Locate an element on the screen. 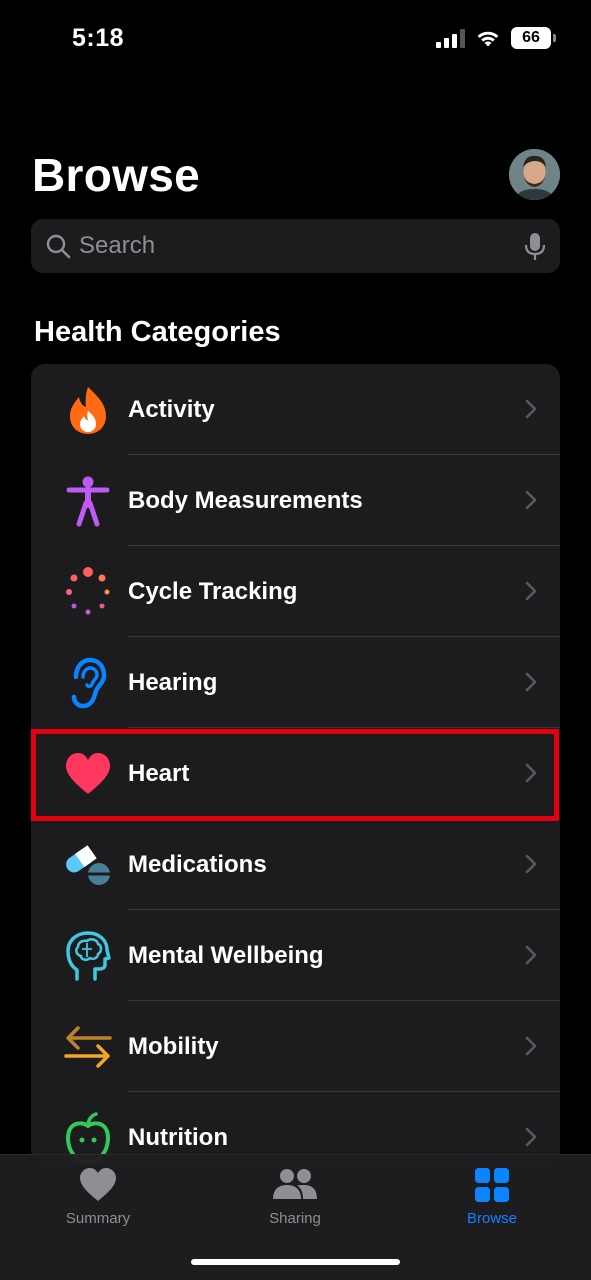 The height and width of the screenshot is (1280, 591). category-label: Hearing is located at coordinates (173, 682).